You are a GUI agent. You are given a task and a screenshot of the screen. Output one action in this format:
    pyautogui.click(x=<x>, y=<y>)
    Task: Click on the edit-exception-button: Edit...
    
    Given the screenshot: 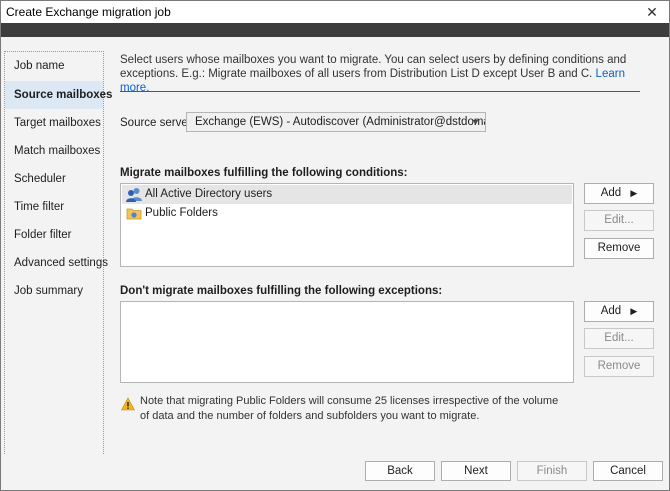 What is the action you would take?
    pyautogui.click(x=619, y=338)
    